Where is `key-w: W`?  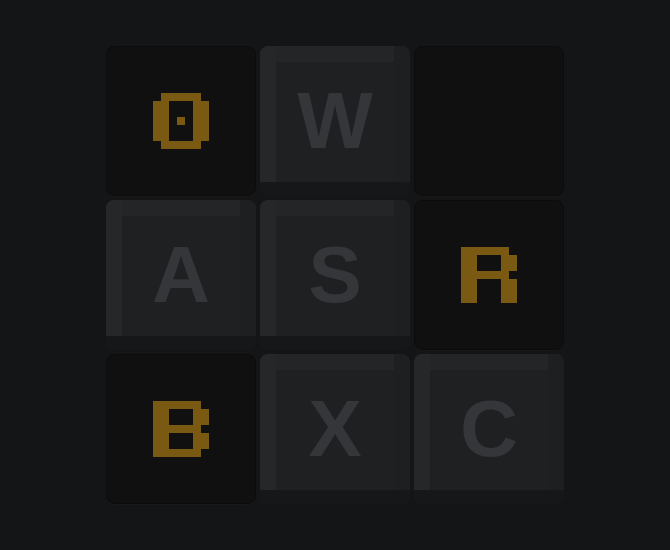 key-w: W is located at coordinates (335, 121).